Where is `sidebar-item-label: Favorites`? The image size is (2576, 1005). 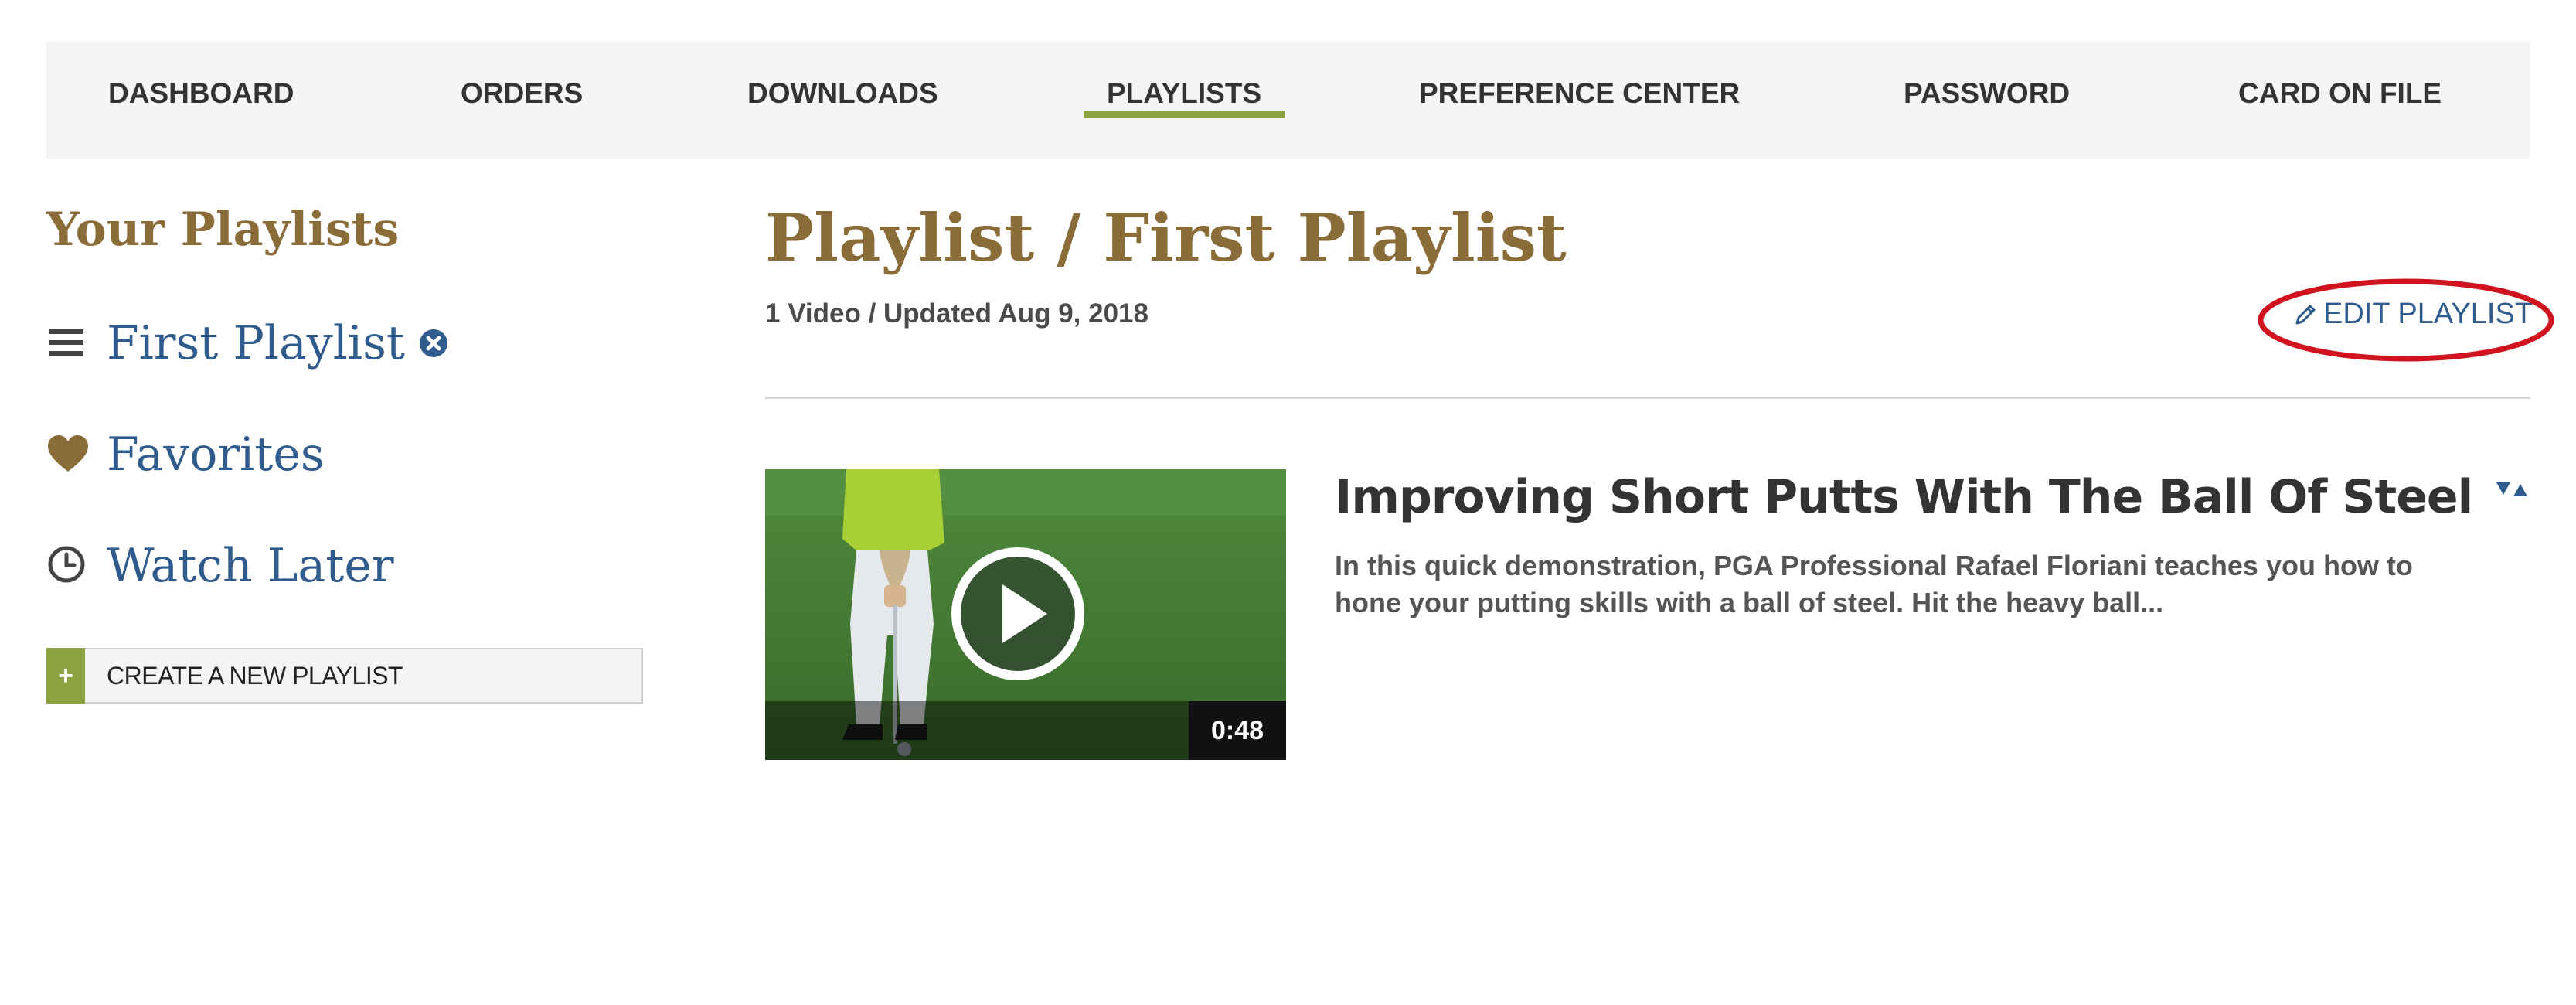
sidebar-item-label: Favorites is located at coordinates (216, 455).